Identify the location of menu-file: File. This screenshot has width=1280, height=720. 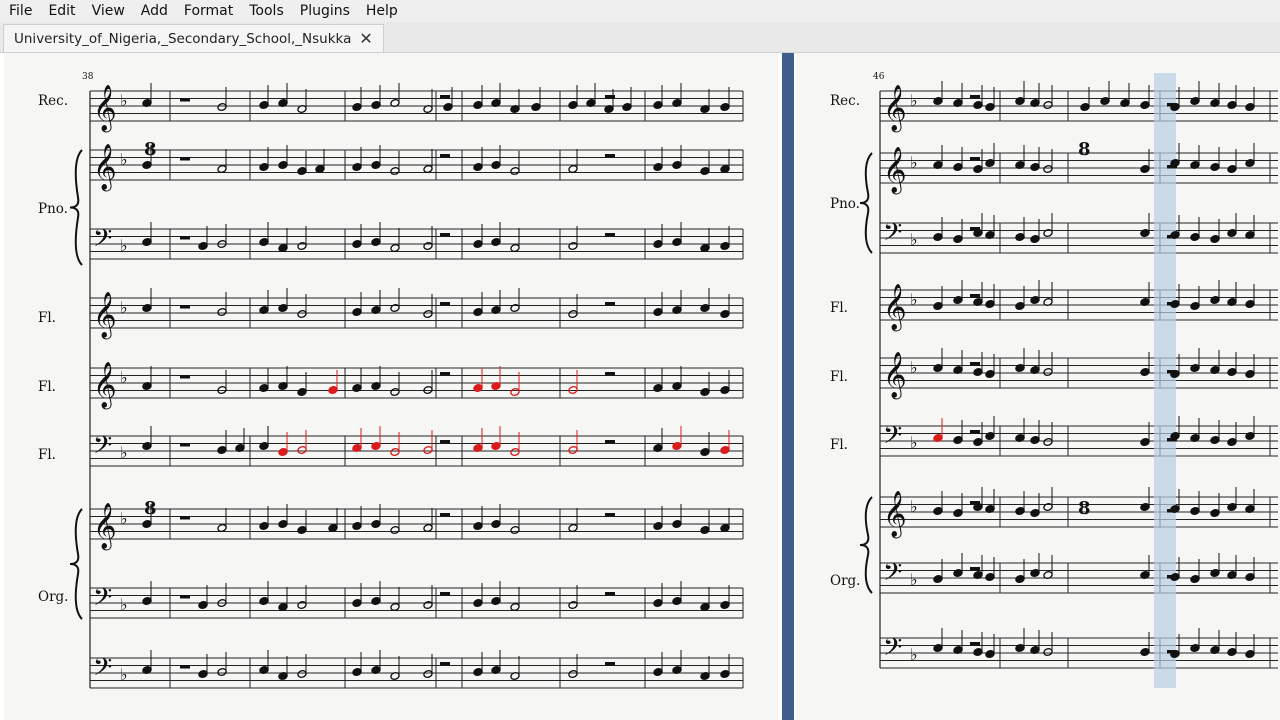
(19, 11).